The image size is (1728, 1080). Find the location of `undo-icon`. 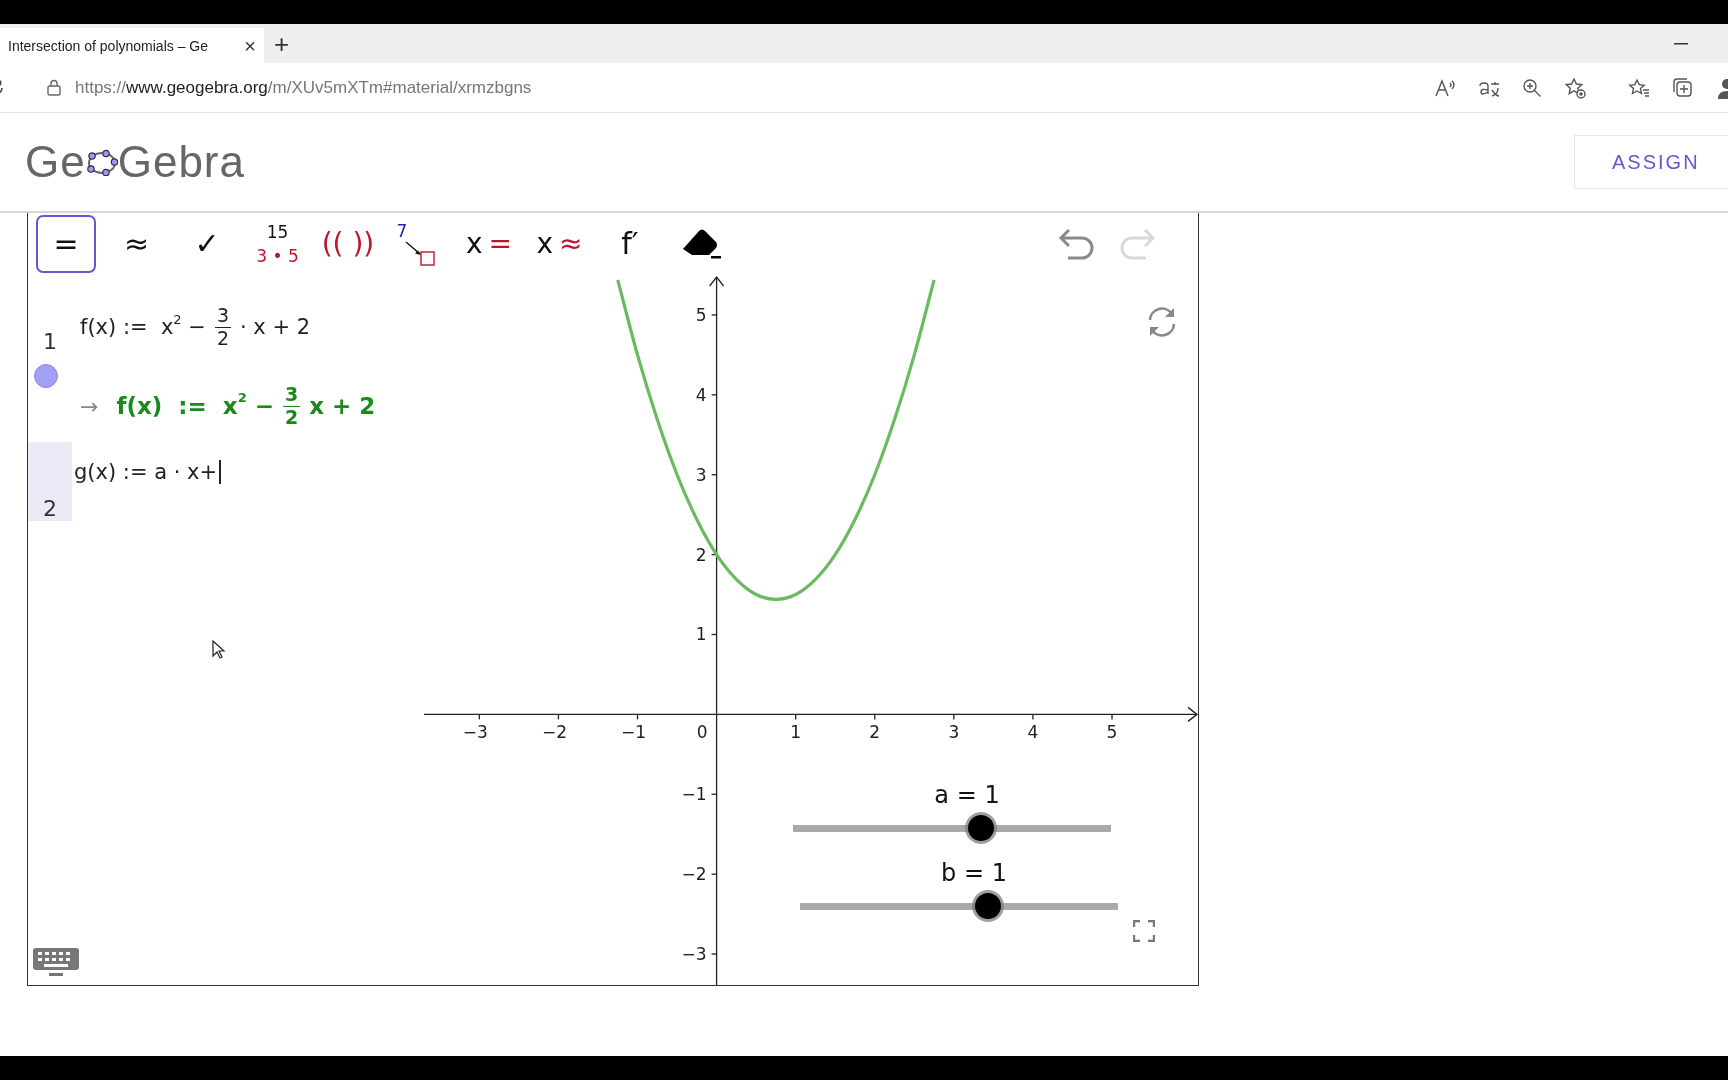

undo-icon is located at coordinates (1076, 244).